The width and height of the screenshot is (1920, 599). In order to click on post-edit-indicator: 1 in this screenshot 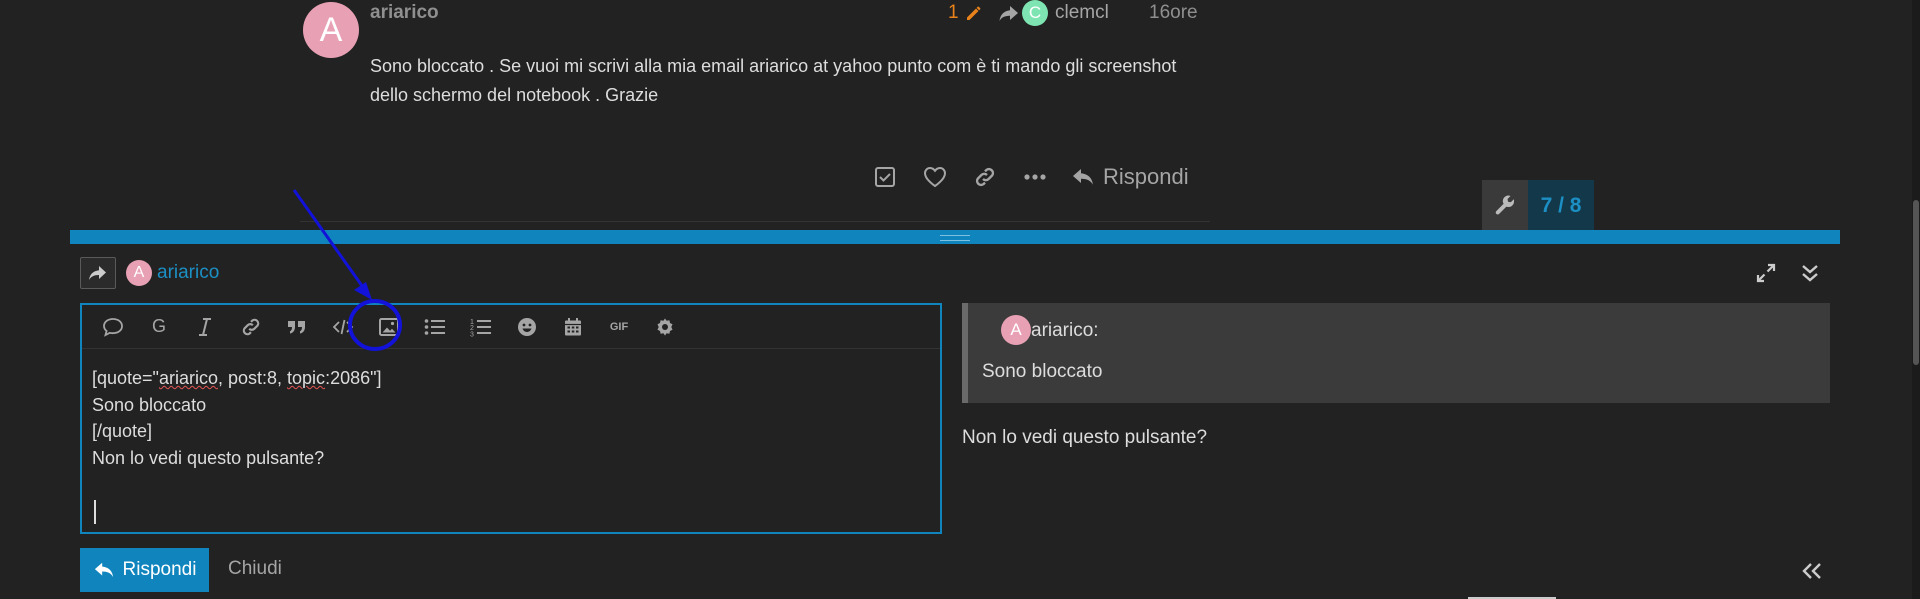, I will do `click(966, 13)`.